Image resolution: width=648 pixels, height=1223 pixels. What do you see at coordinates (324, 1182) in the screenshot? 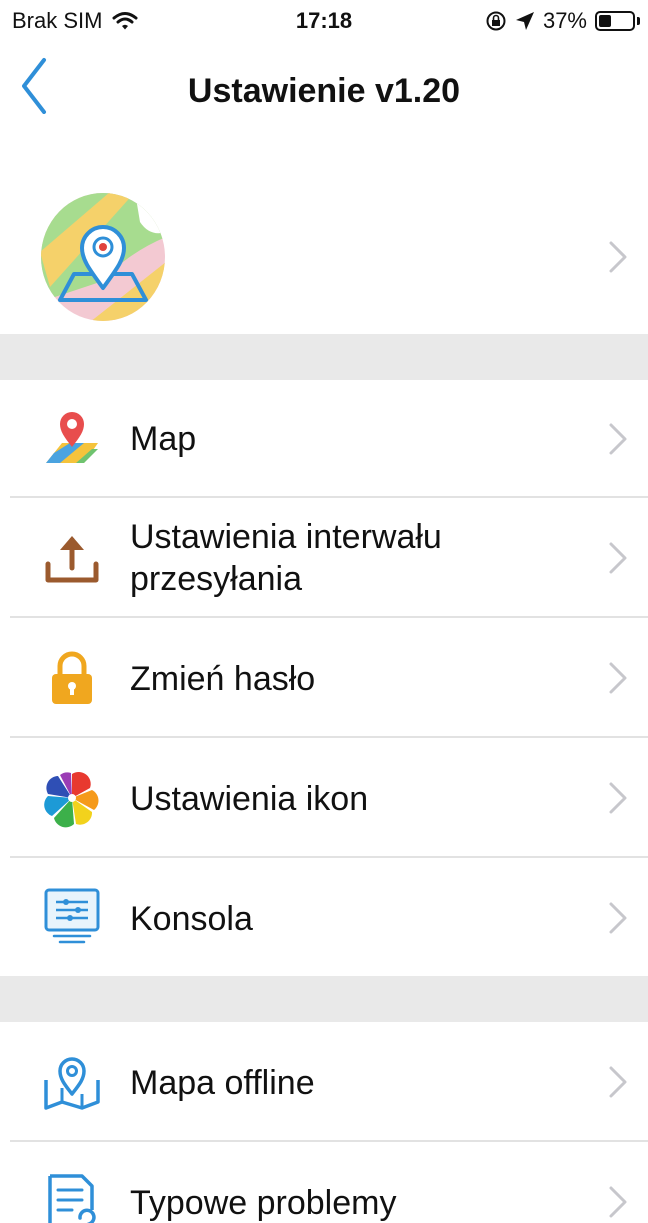
I see `menu-item-faq: Typowe problemy` at bounding box center [324, 1182].